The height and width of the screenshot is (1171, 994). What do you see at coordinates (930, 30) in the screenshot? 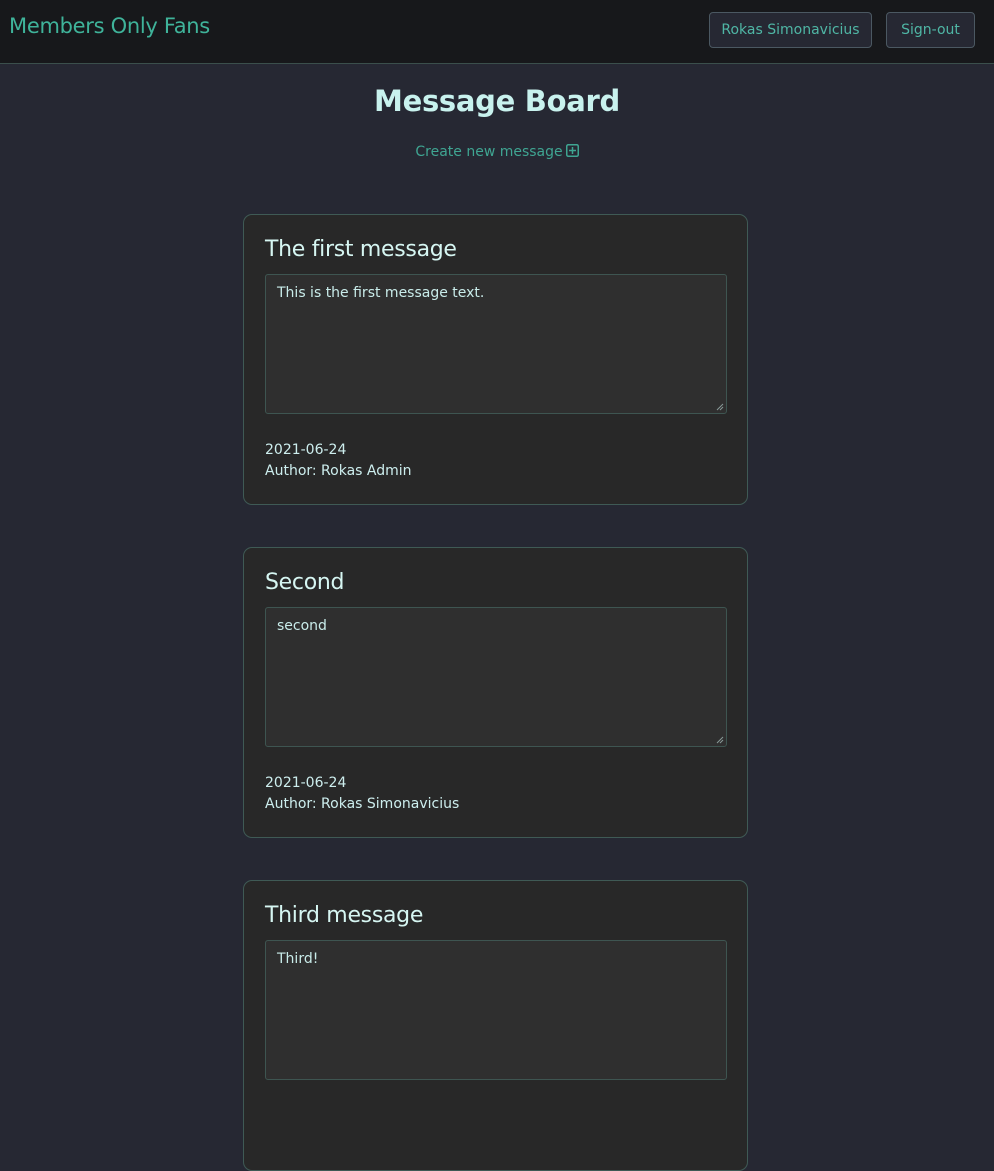
I see `sign-out-button: Sign-out` at bounding box center [930, 30].